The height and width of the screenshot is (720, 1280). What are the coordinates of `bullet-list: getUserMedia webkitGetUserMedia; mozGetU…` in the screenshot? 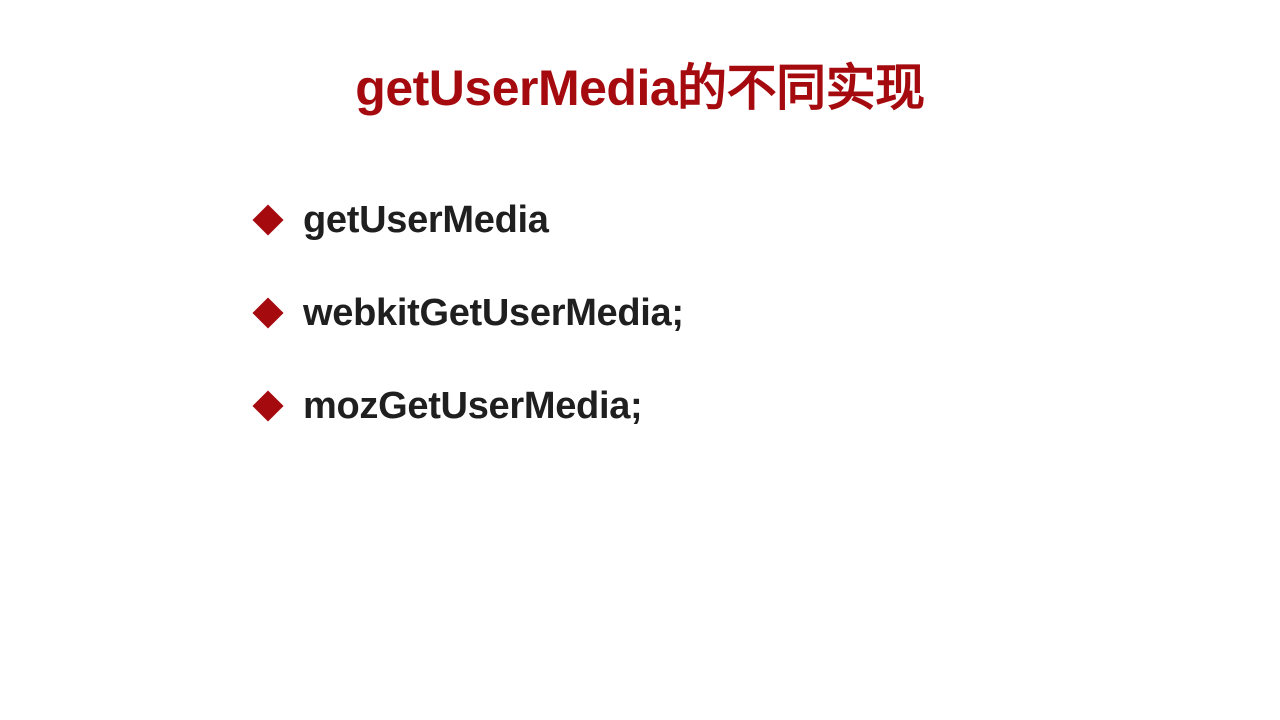 It's located at (468, 329).